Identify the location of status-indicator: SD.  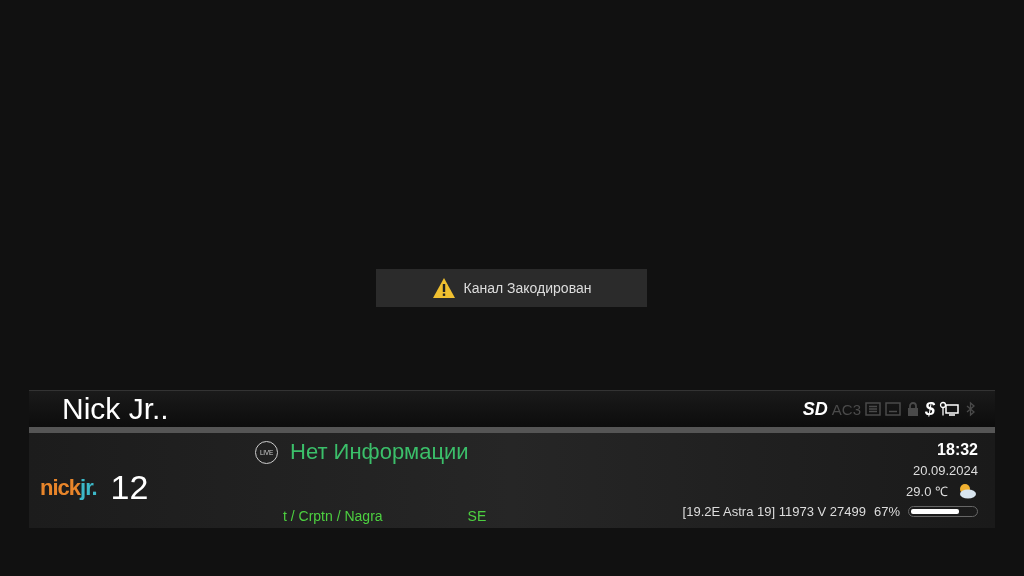
(815, 409).